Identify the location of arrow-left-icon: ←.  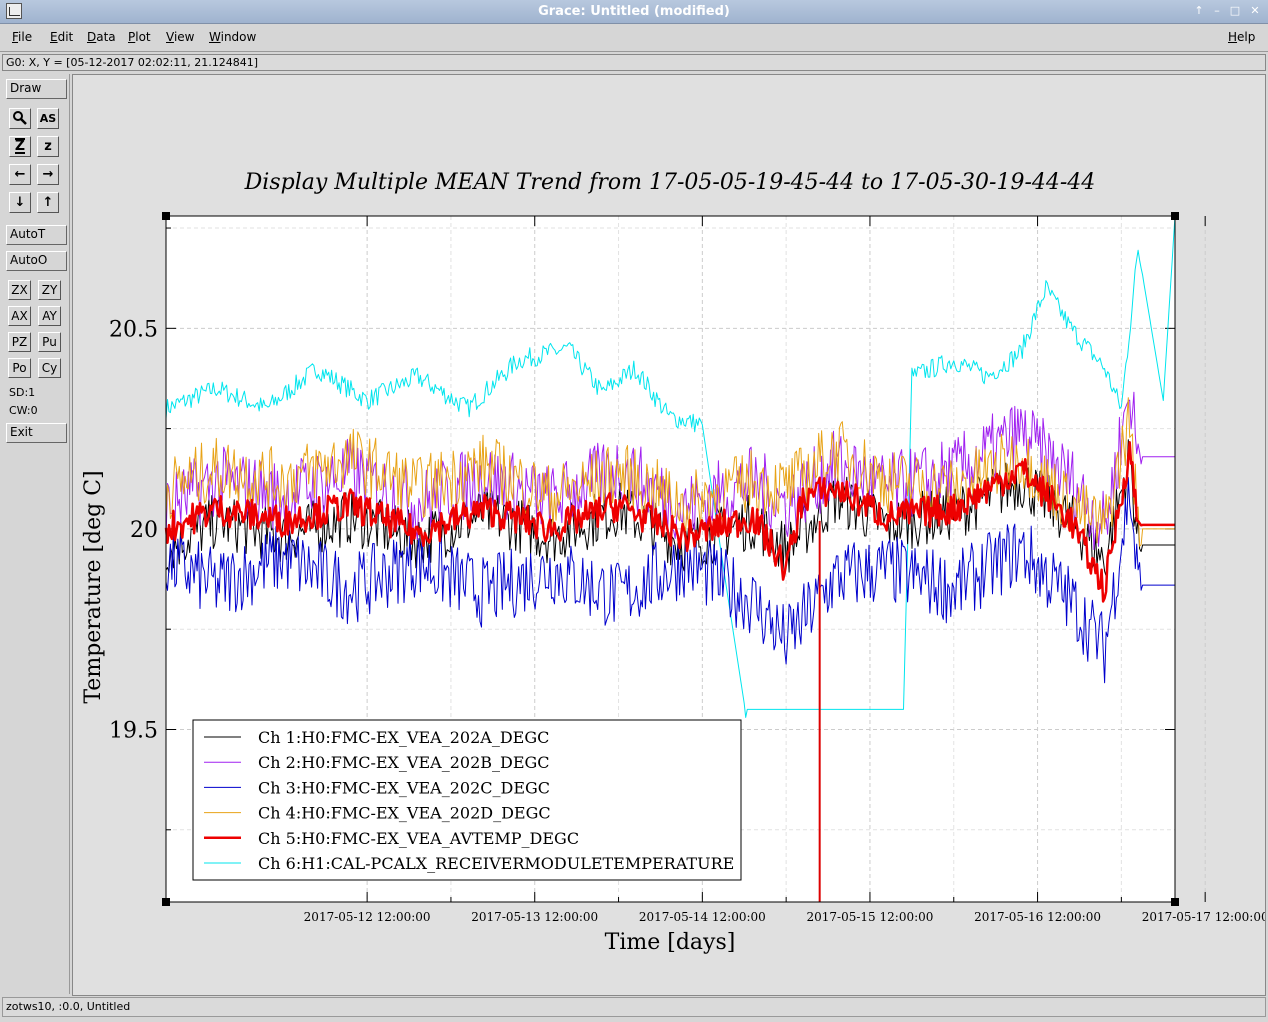
(20, 174).